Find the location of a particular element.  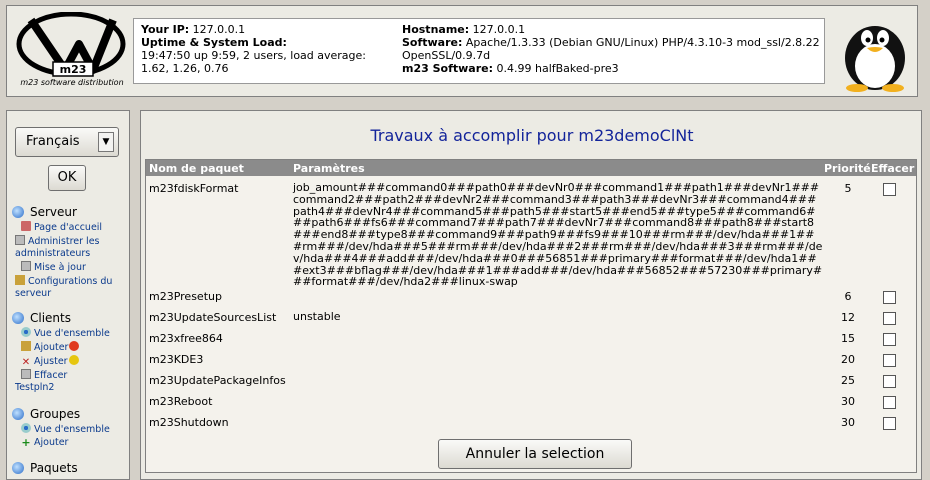

package-priority: 5 is located at coordinates (848, 188).